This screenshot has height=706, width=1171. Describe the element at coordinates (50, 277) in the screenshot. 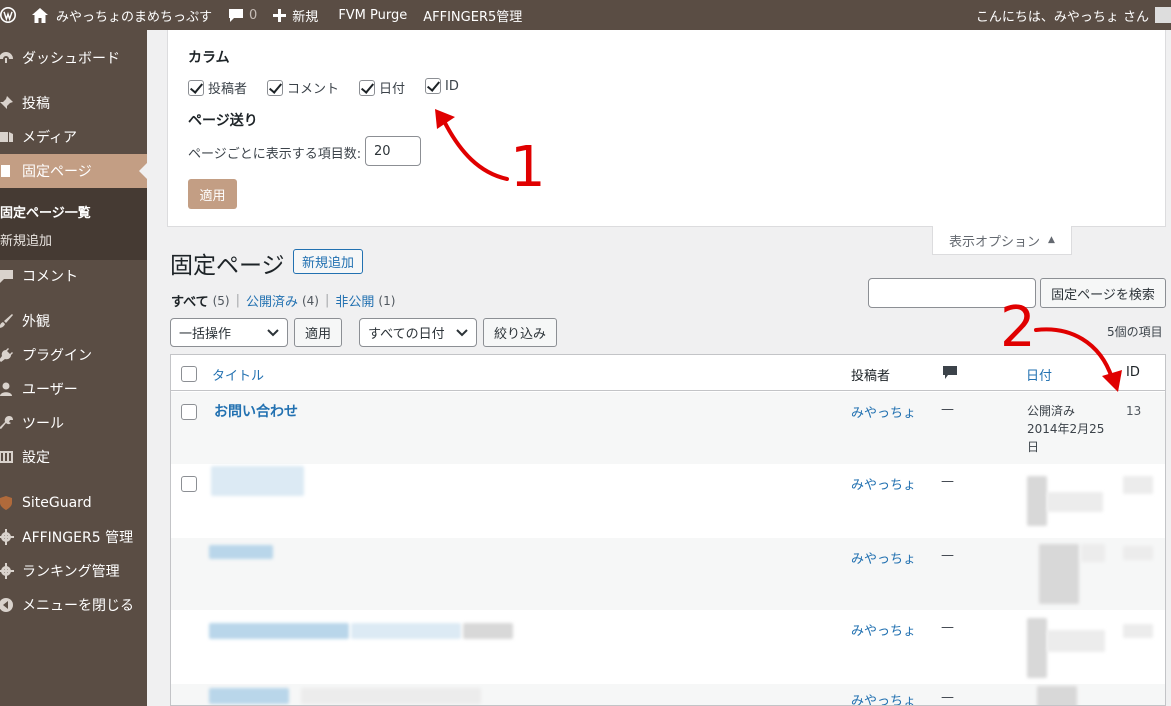

I see `sidebar-item-label: コメント` at that location.